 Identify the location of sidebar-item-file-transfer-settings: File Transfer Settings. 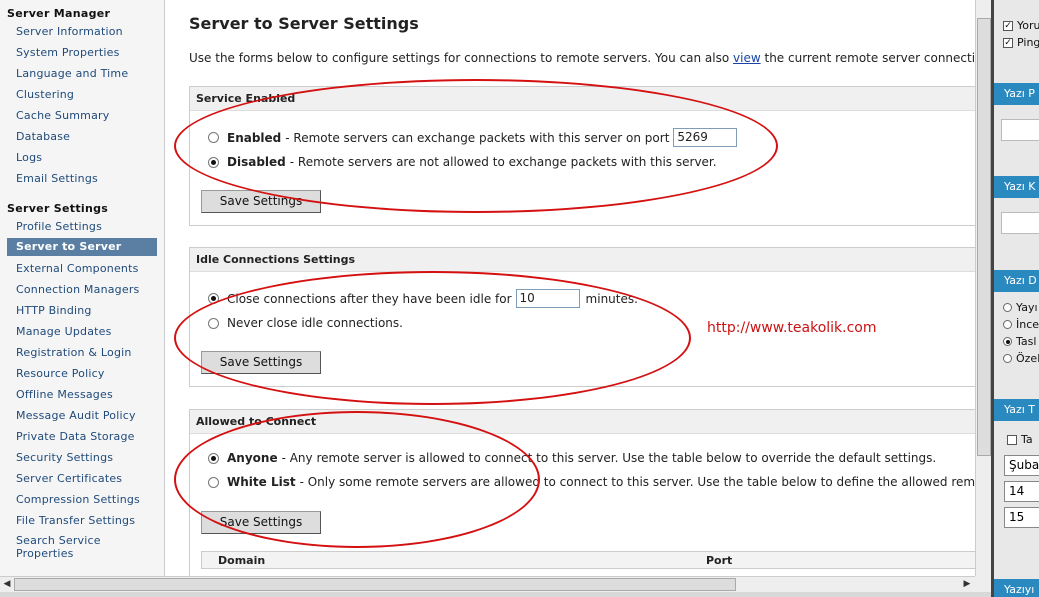
(82, 520).